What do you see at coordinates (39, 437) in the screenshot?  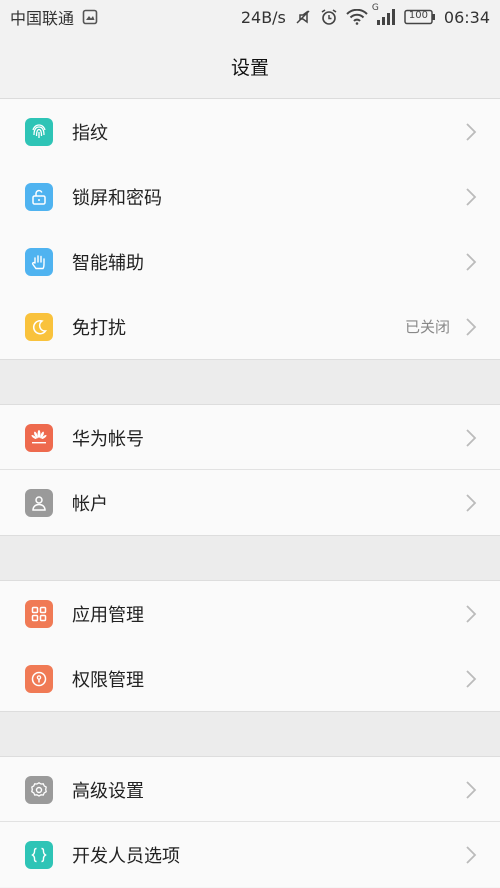 I see `huawei-icon` at bounding box center [39, 437].